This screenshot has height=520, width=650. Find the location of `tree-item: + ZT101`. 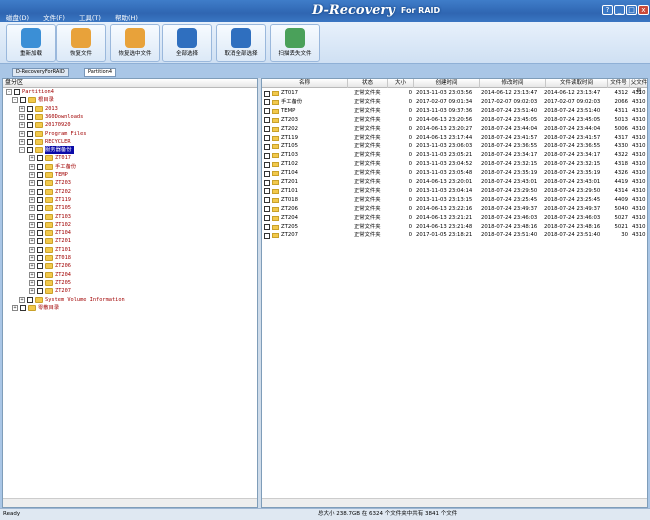

tree-item: + ZT101 is located at coordinates (130, 250).